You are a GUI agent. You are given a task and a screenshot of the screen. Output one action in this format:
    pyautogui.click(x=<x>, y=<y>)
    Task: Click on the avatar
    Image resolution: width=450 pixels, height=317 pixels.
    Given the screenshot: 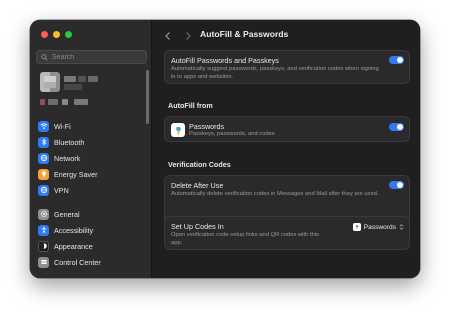 What is the action you would take?
    pyautogui.click(x=50, y=82)
    